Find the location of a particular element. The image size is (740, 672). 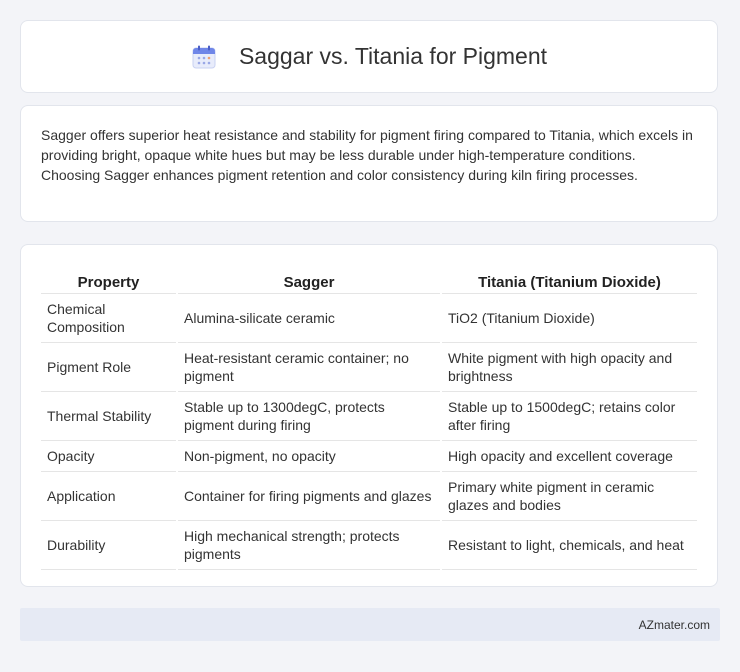

footer-brand-link: AZmater.com is located at coordinates (674, 625).